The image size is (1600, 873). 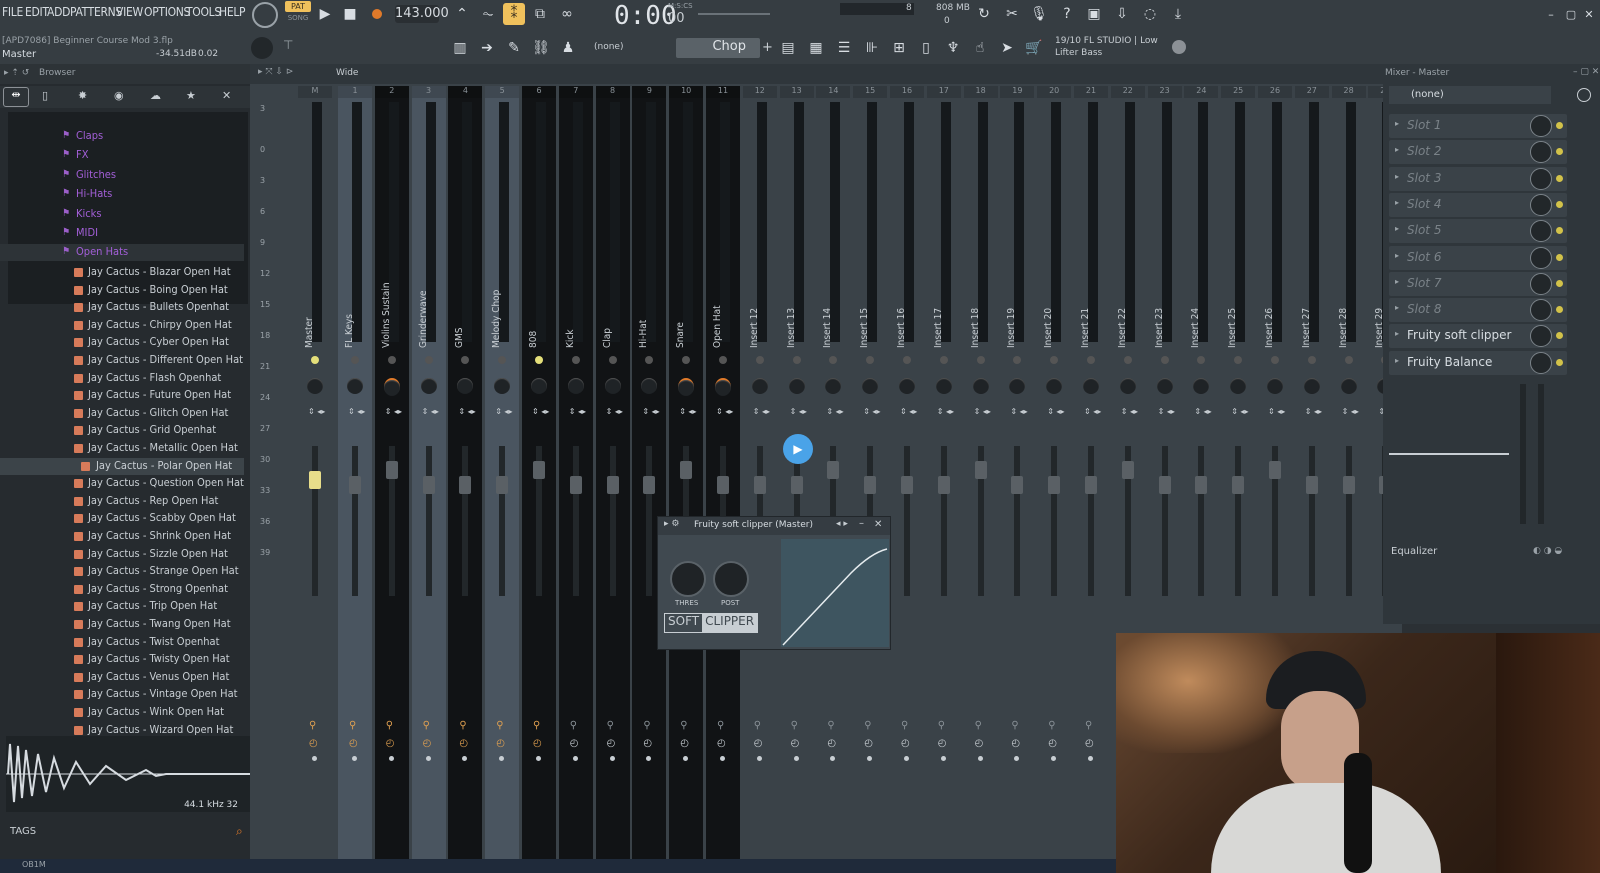 I want to click on mixer-strip: 10 Snare ⇕ ◂▸ ⚲ ◴, so click(x=686, y=472).